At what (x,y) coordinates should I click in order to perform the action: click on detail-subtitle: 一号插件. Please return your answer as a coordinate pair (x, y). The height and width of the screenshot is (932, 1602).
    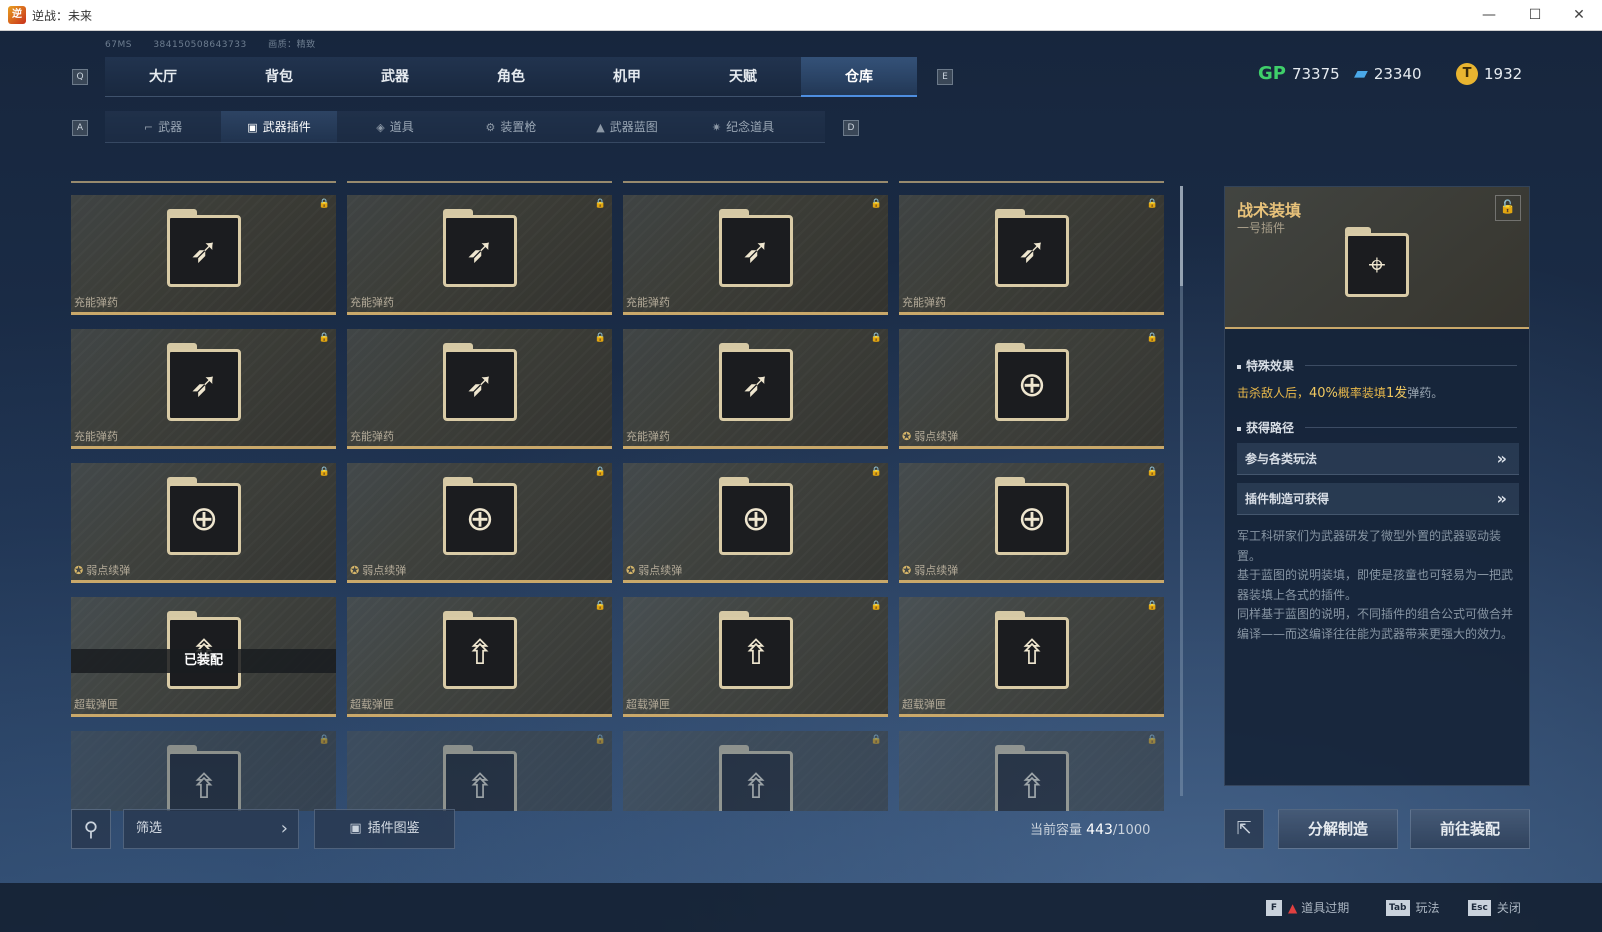
    Looking at the image, I should click on (1261, 228).